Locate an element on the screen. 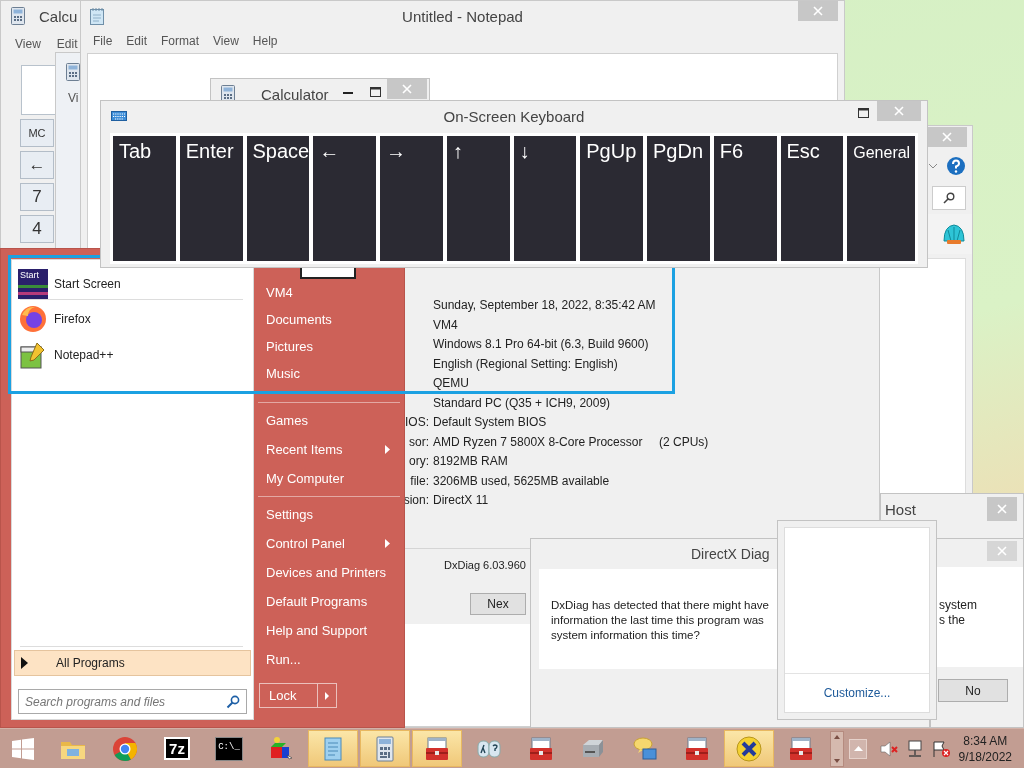 Image resolution: width=1024 pixels, height=768 pixels. lock-button: Lock is located at coordinates (288, 695).